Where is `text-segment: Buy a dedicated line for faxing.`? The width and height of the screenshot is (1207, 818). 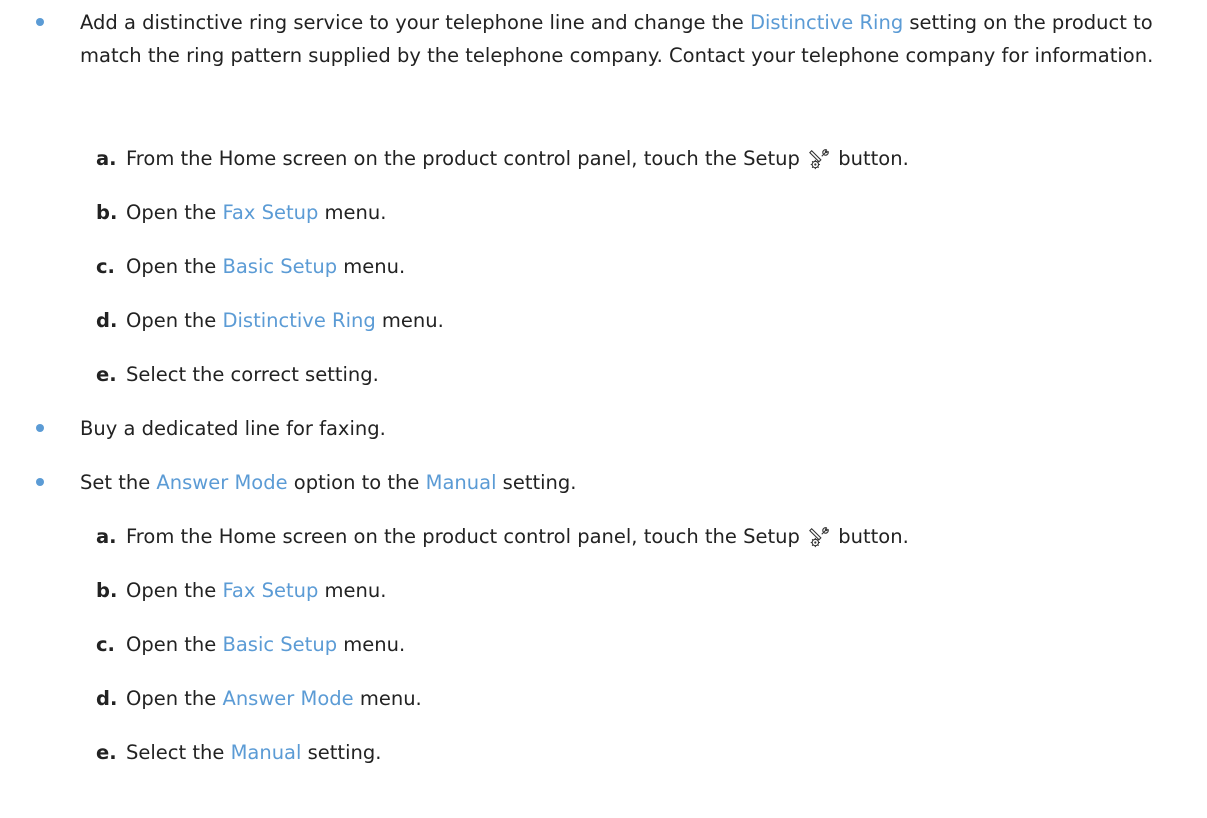
text-segment: Buy a dedicated line for faxing. is located at coordinates (233, 428).